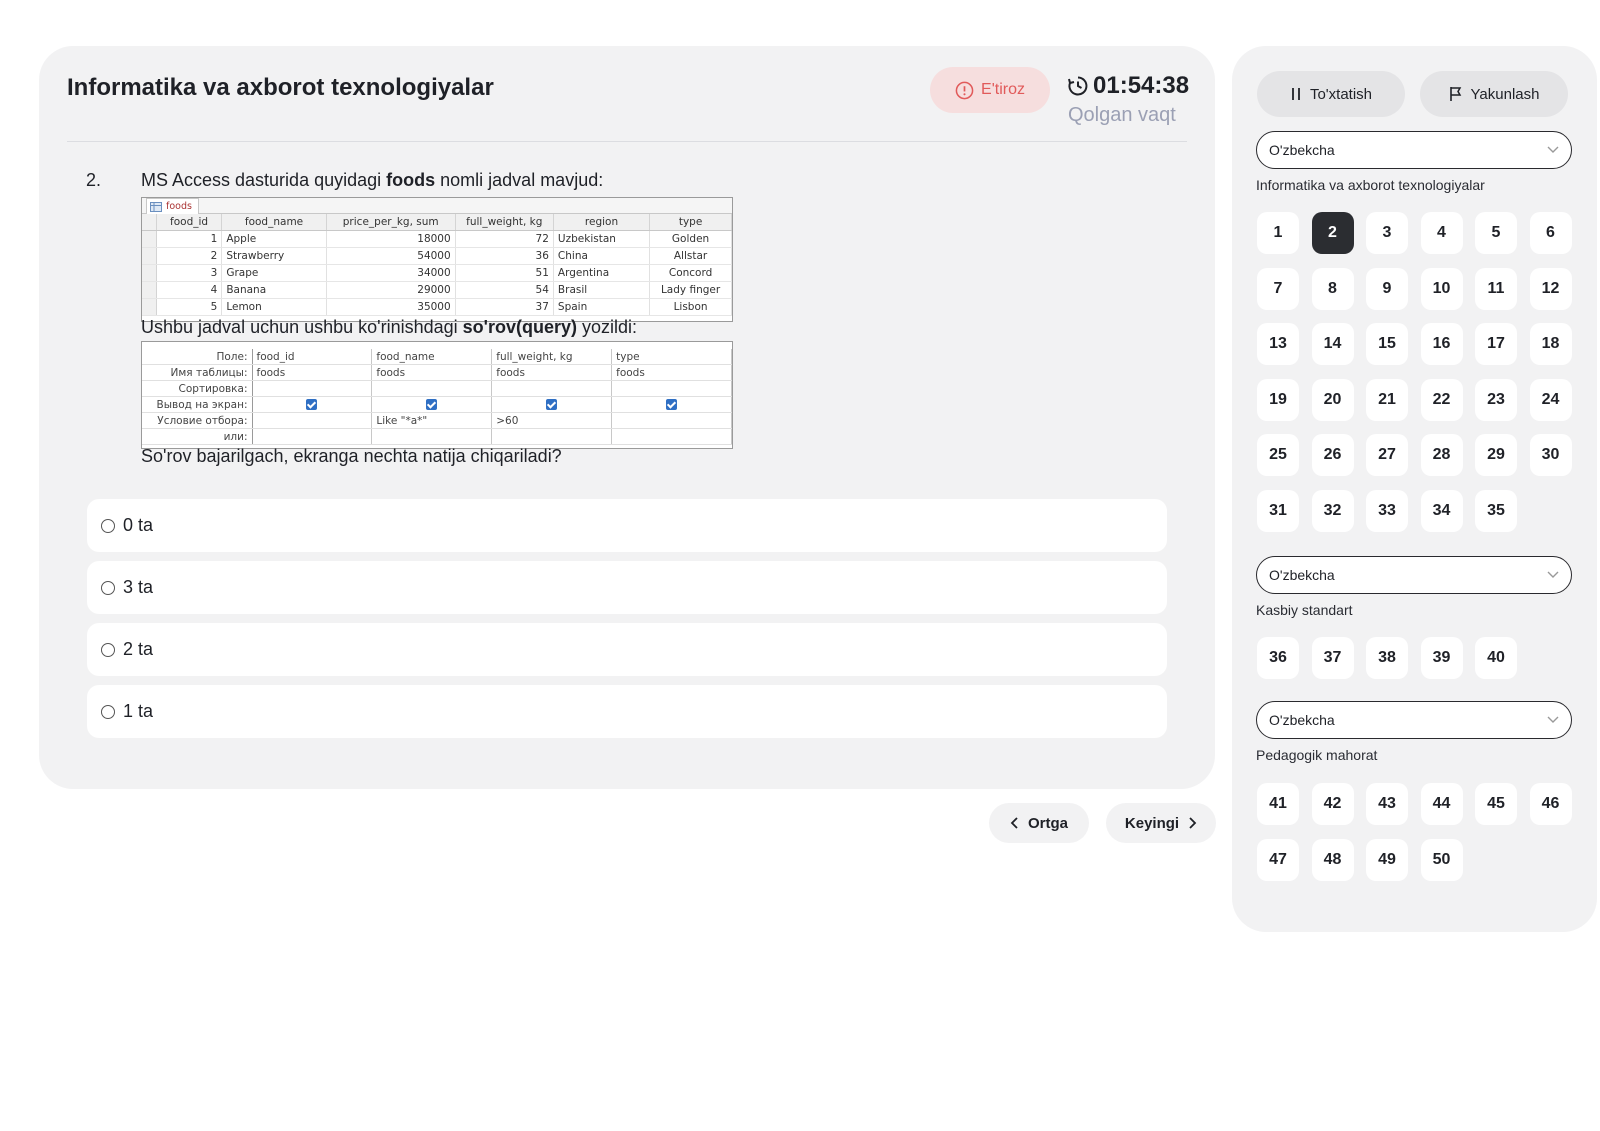  I want to click on question-nav-button: 19, so click(1278, 399).